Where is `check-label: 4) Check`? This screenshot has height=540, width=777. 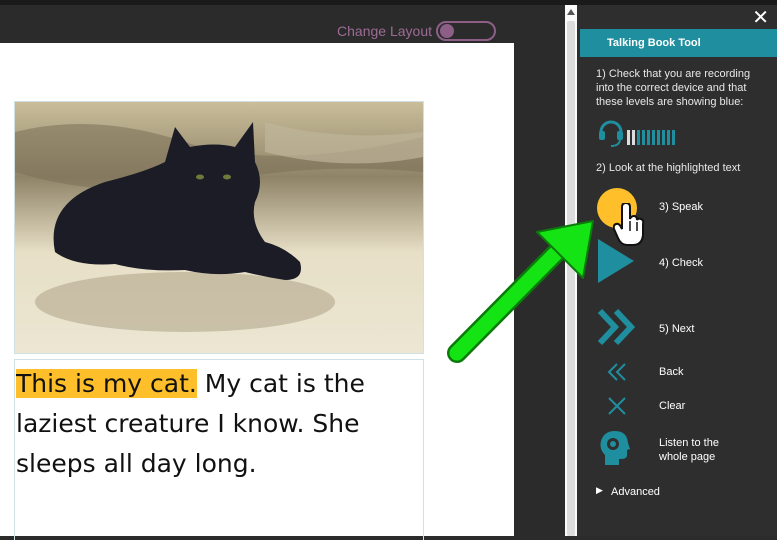 check-label: 4) Check is located at coordinates (681, 263).